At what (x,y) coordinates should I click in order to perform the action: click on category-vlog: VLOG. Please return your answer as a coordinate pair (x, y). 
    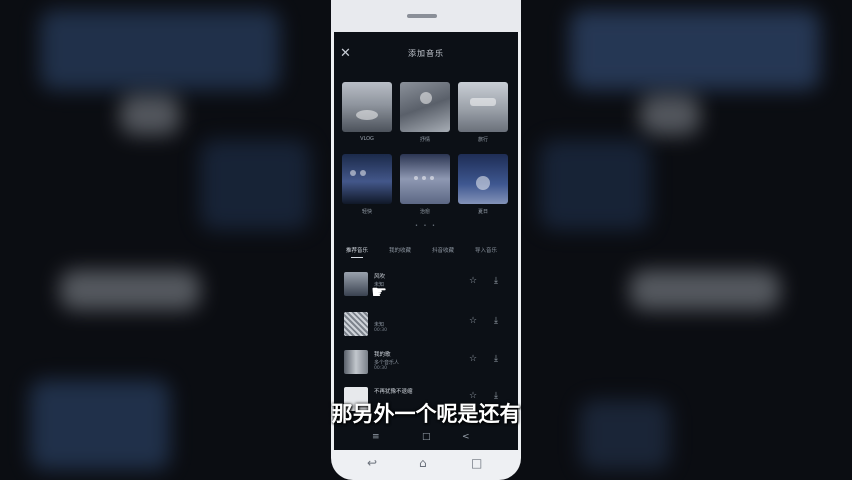
    Looking at the image, I should click on (367, 112).